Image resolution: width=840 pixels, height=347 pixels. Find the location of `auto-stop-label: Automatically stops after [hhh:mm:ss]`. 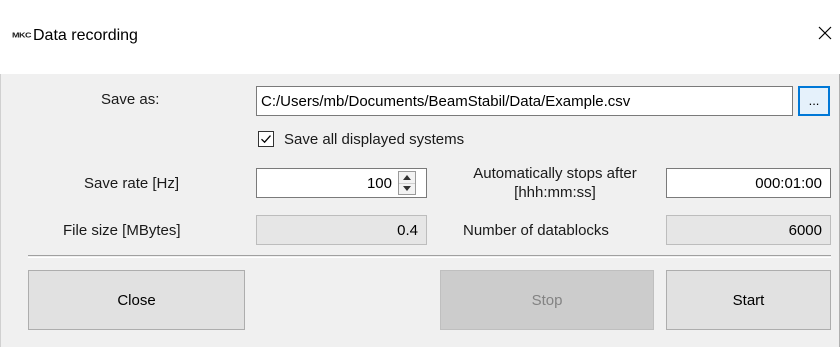

auto-stop-label: Automatically stops after [hhh:mm:ss] is located at coordinates (555, 183).